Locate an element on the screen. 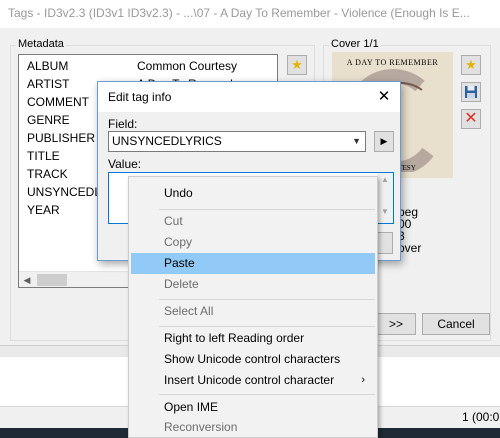 This screenshot has height=438, width=500. menu-item-rtl-reading-order: Right to left Reading order is located at coordinates (253, 338).